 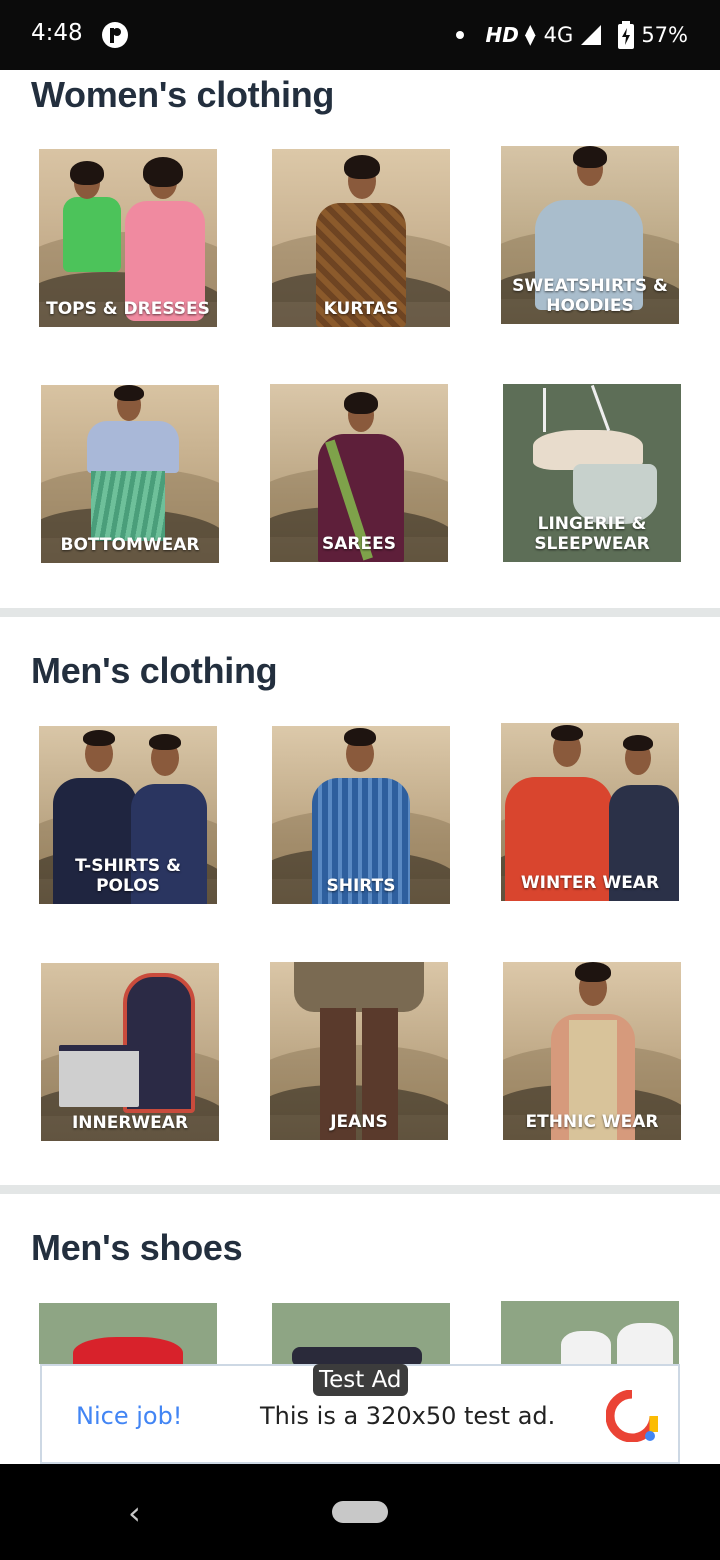 What do you see at coordinates (359, 1051) in the screenshot?
I see `tile-jeans: JEANS` at bounding box center [359, 1051].